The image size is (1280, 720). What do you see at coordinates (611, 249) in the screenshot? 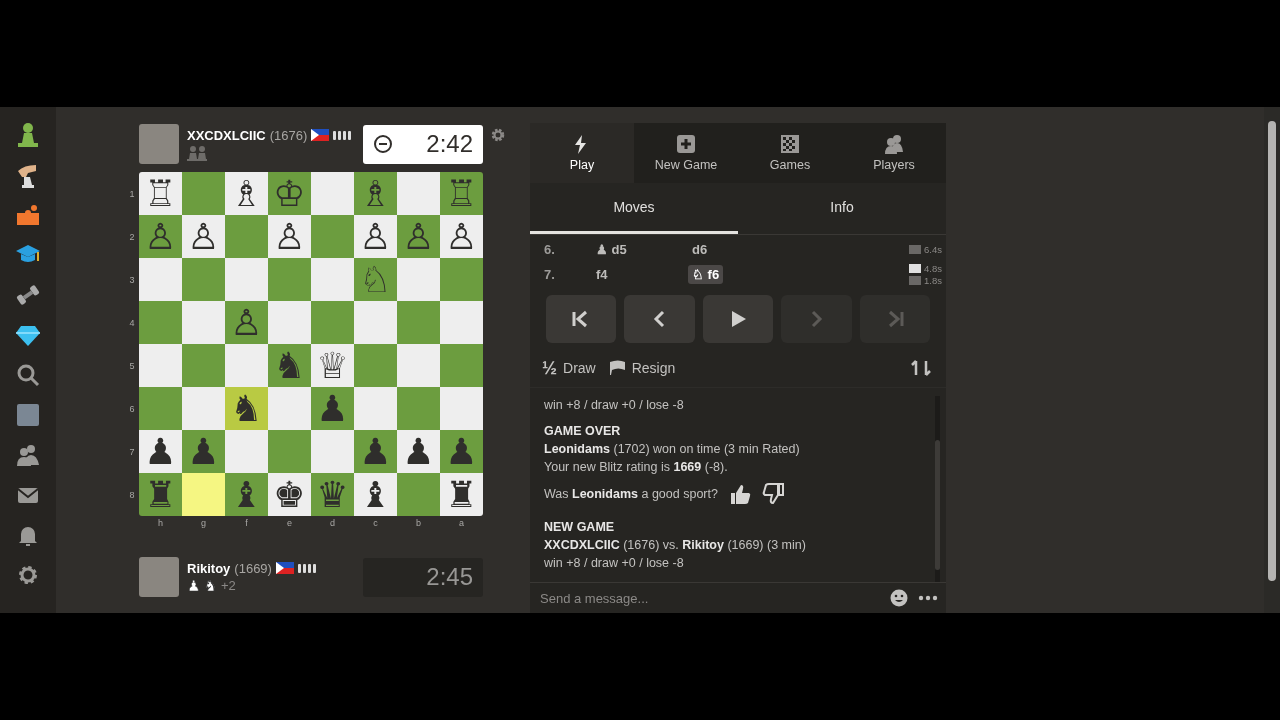
I see `move: ♟ d5` at bounding box center [611, 249].